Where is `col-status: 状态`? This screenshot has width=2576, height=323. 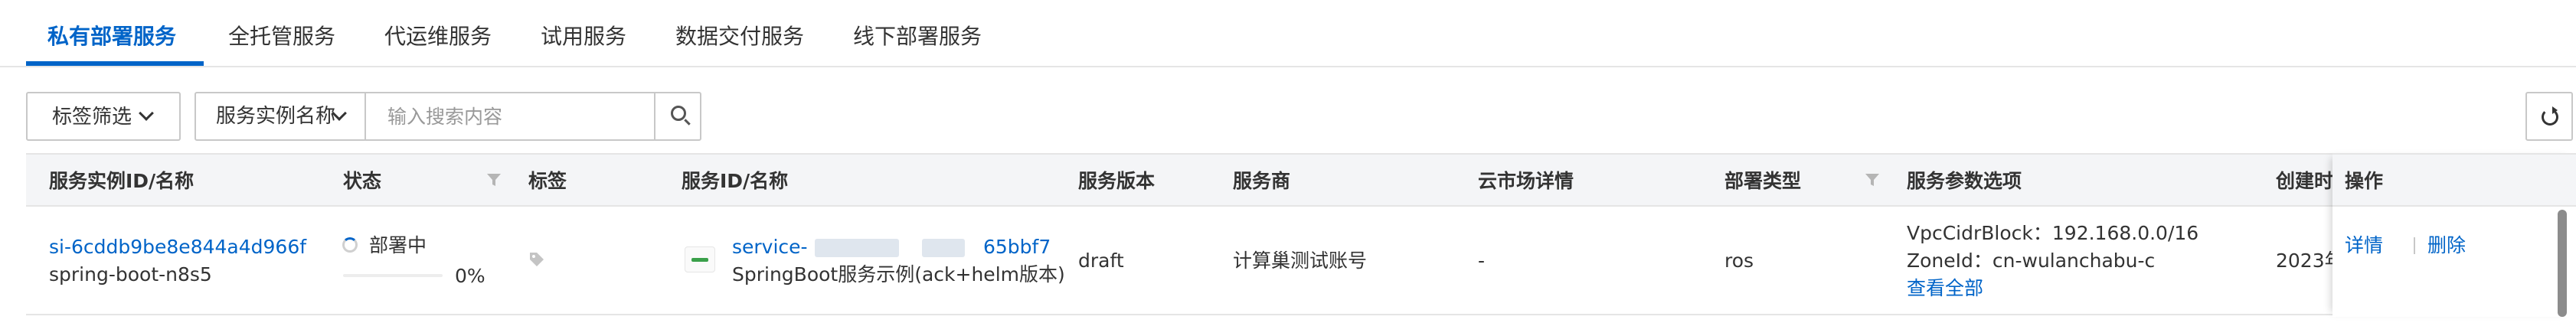
col-status: 状态 is located at coordinates (362, 181).